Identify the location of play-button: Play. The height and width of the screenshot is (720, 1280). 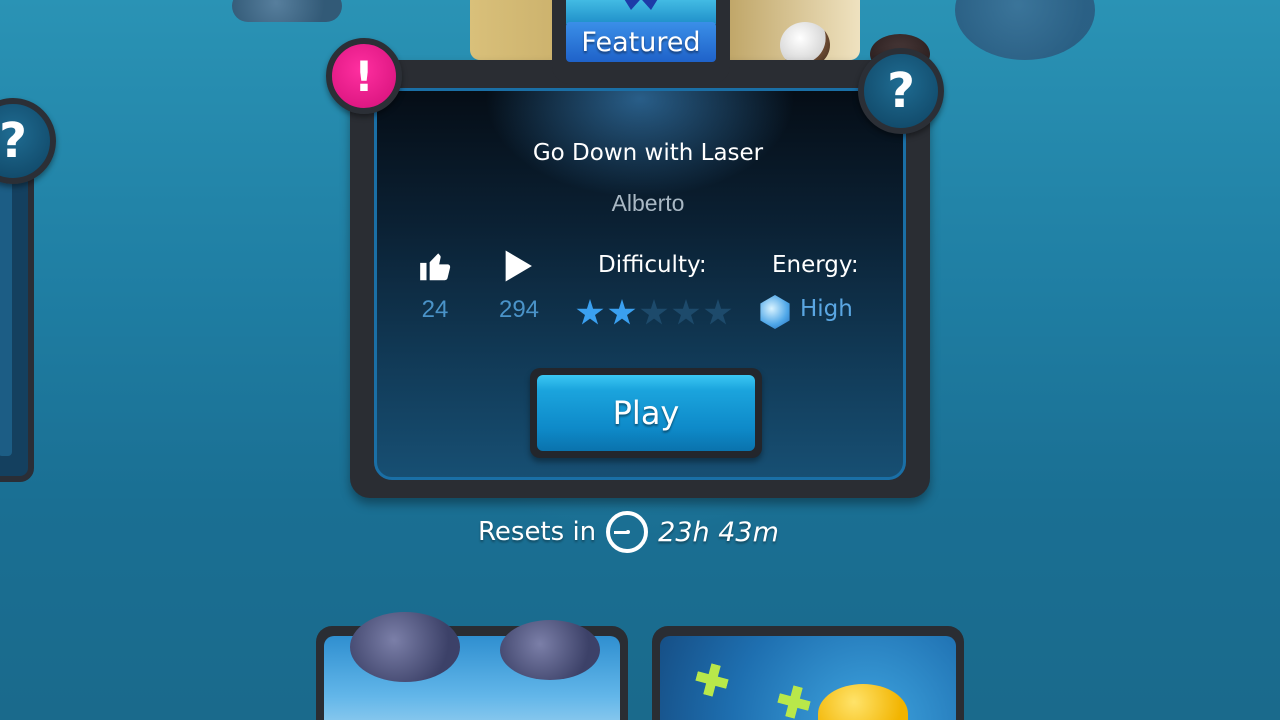
(646, 413).